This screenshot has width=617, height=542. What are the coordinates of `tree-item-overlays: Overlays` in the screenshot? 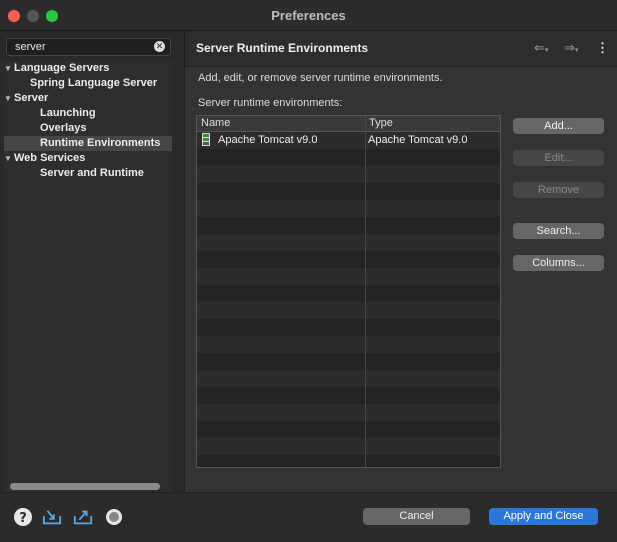 It's located at (45, 128).